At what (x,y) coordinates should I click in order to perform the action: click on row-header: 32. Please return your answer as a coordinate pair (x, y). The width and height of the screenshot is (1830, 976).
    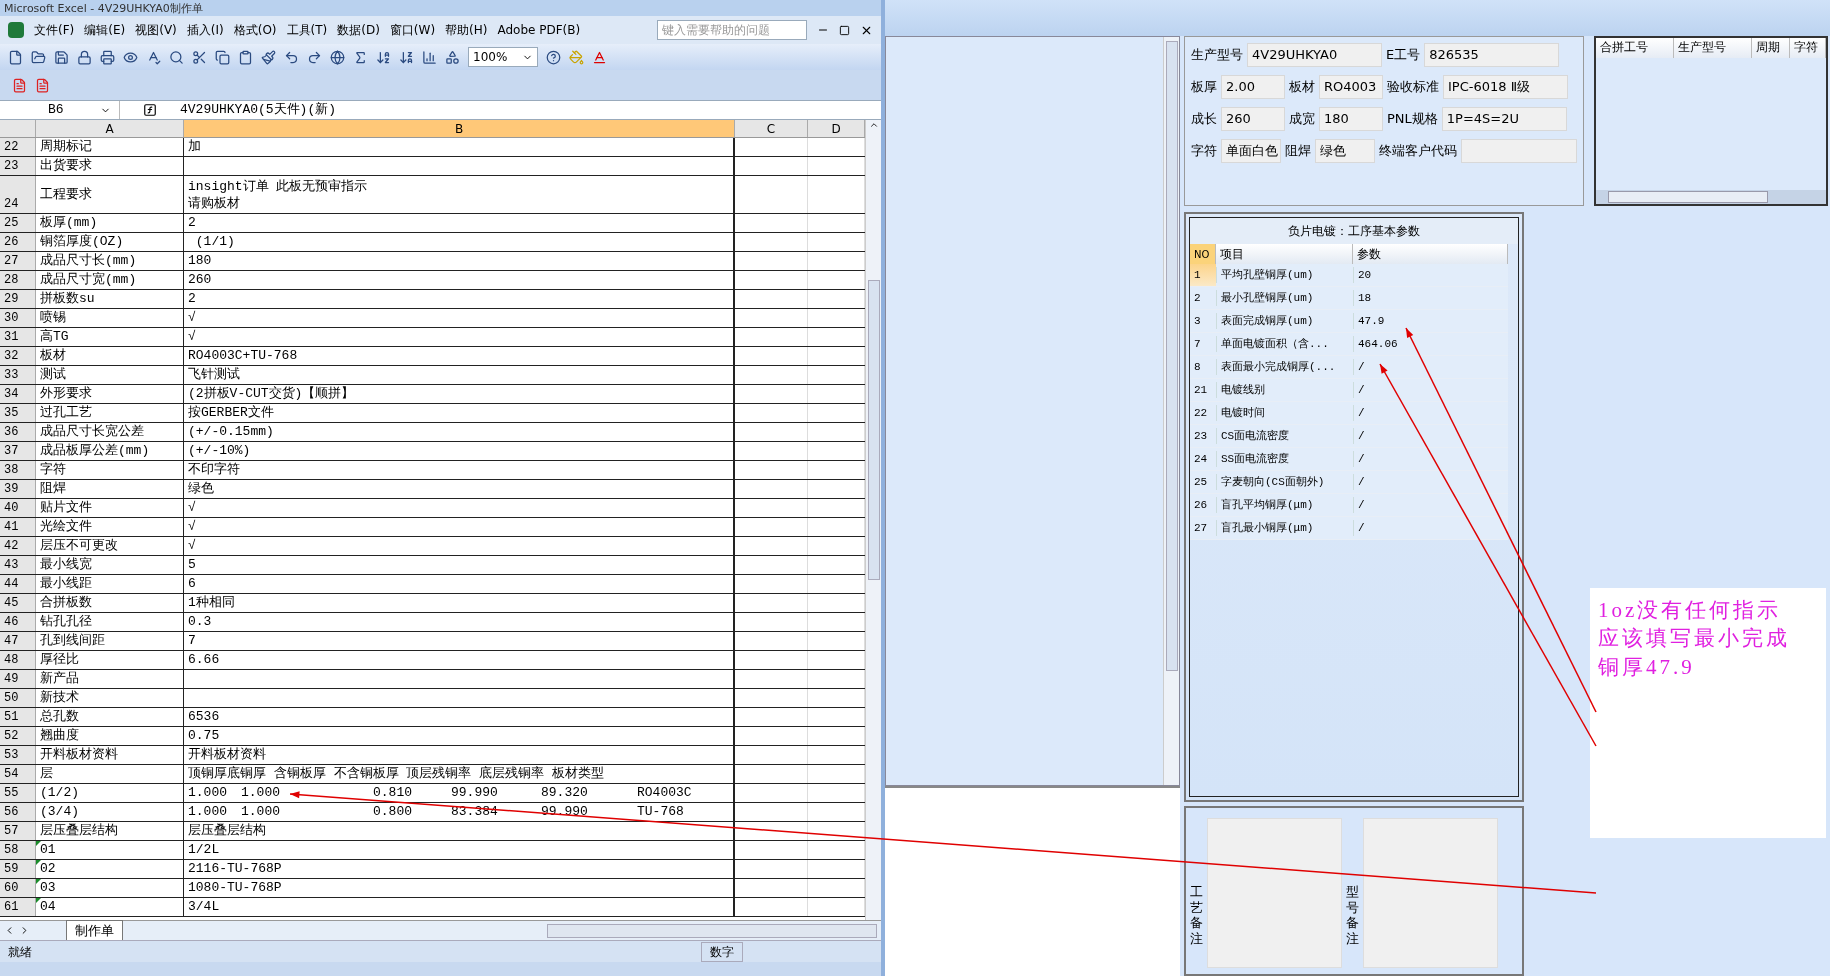
    Looking at the image, I should click on (18, 356).